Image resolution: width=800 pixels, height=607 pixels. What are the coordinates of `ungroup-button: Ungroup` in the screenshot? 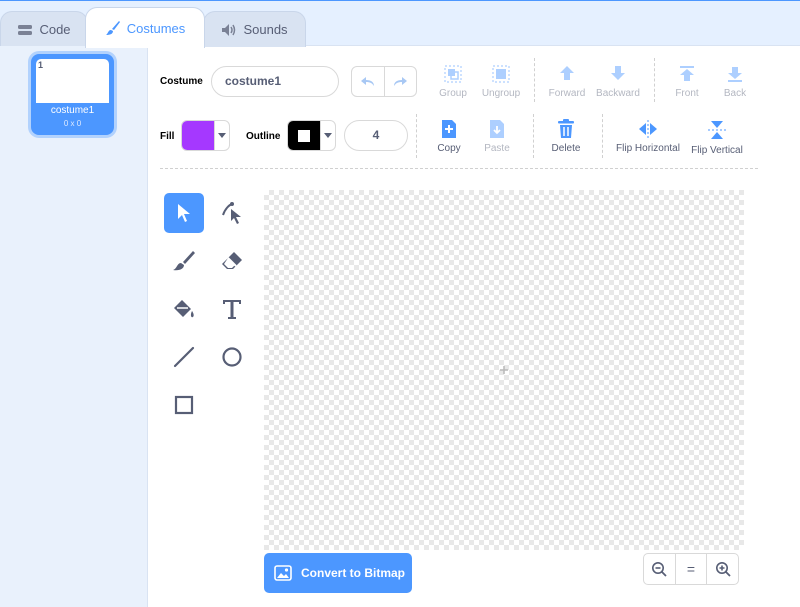 It's located at (501, 81).